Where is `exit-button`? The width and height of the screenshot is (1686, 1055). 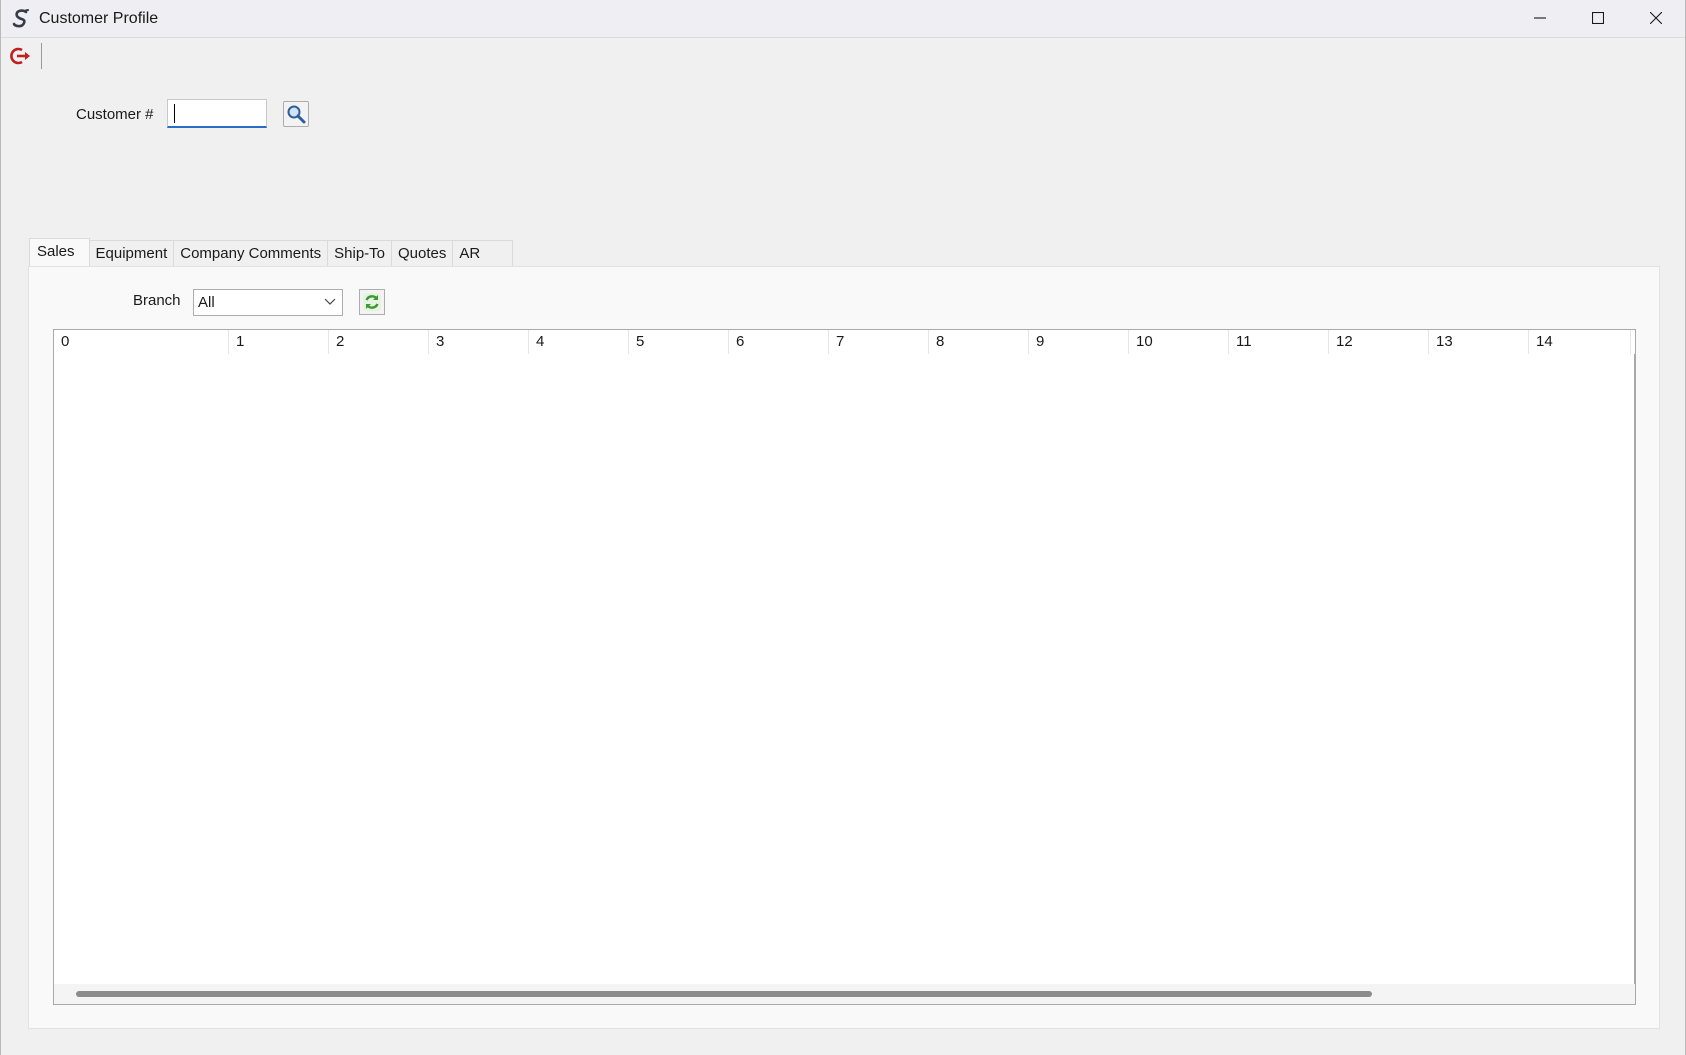 exit-button is located at coordinates (21, 56).